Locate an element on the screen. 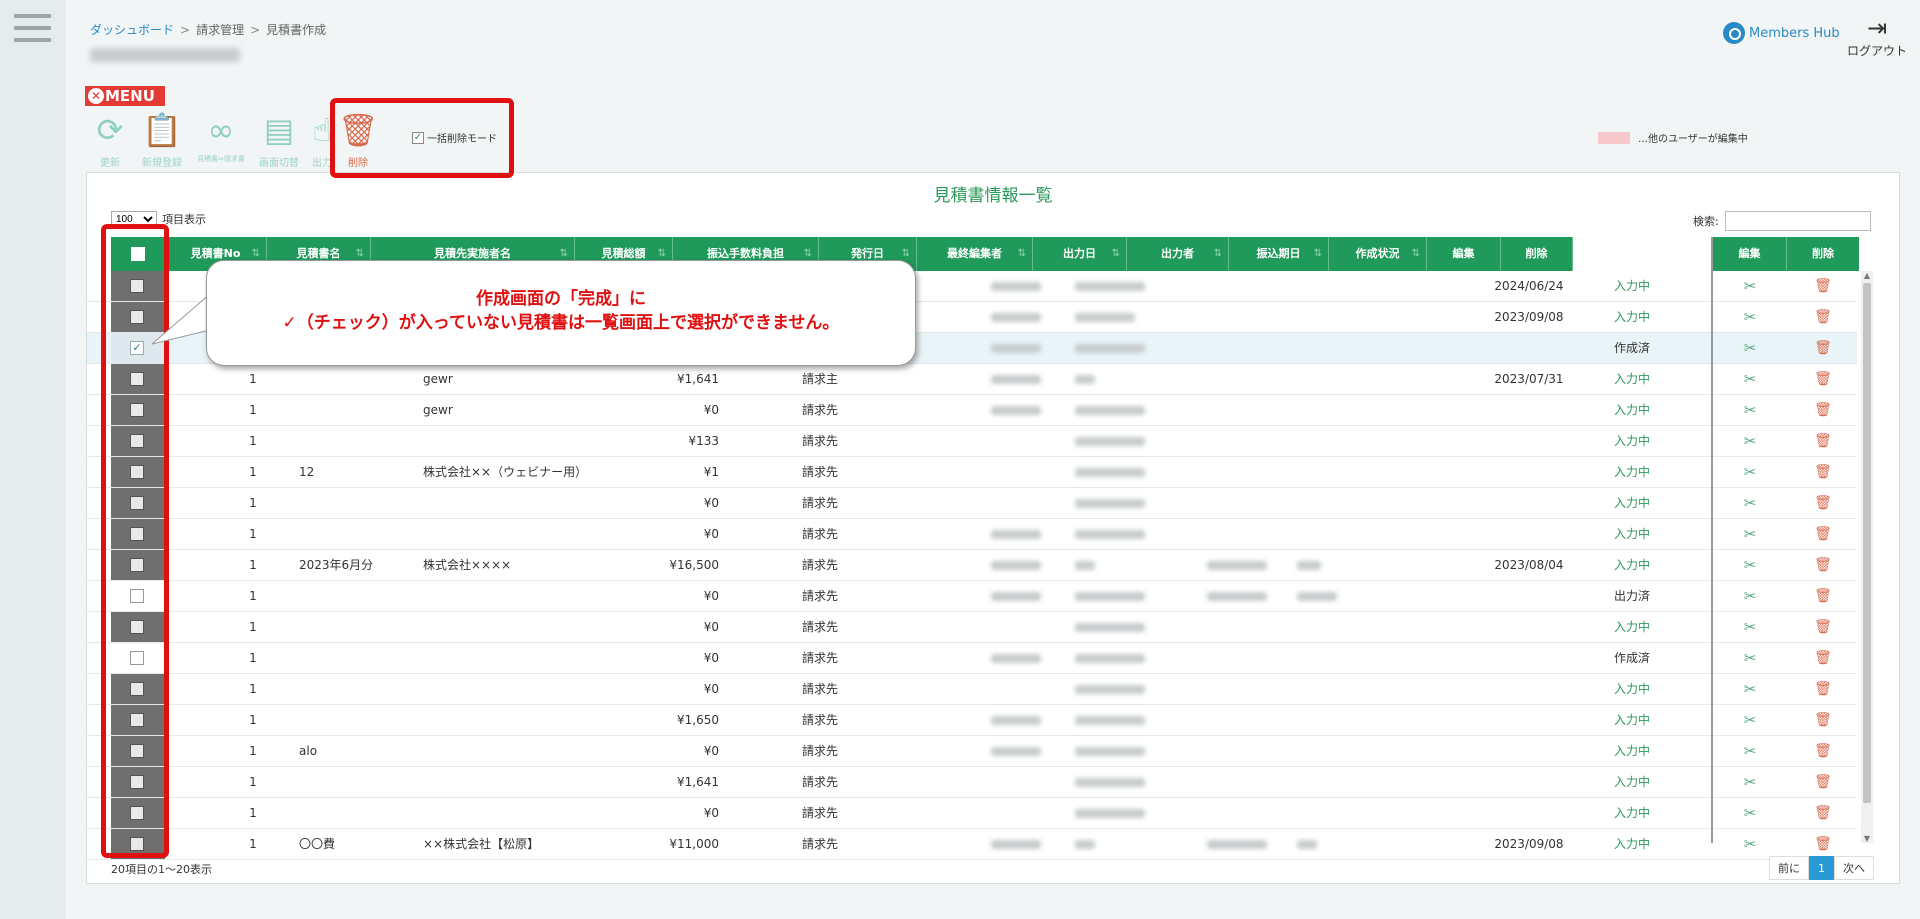 The height and width of the screenshot is (919, 1920). switch-view-button: ▤ 画面切替 is located at coordinates (279, 139).